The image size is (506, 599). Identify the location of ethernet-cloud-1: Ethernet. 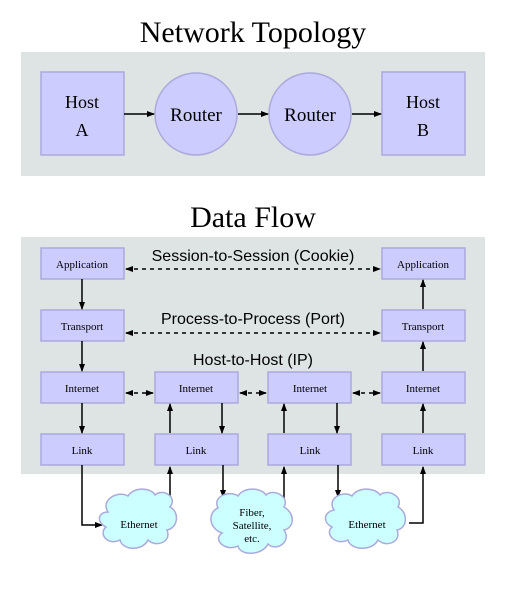
(138, 518).